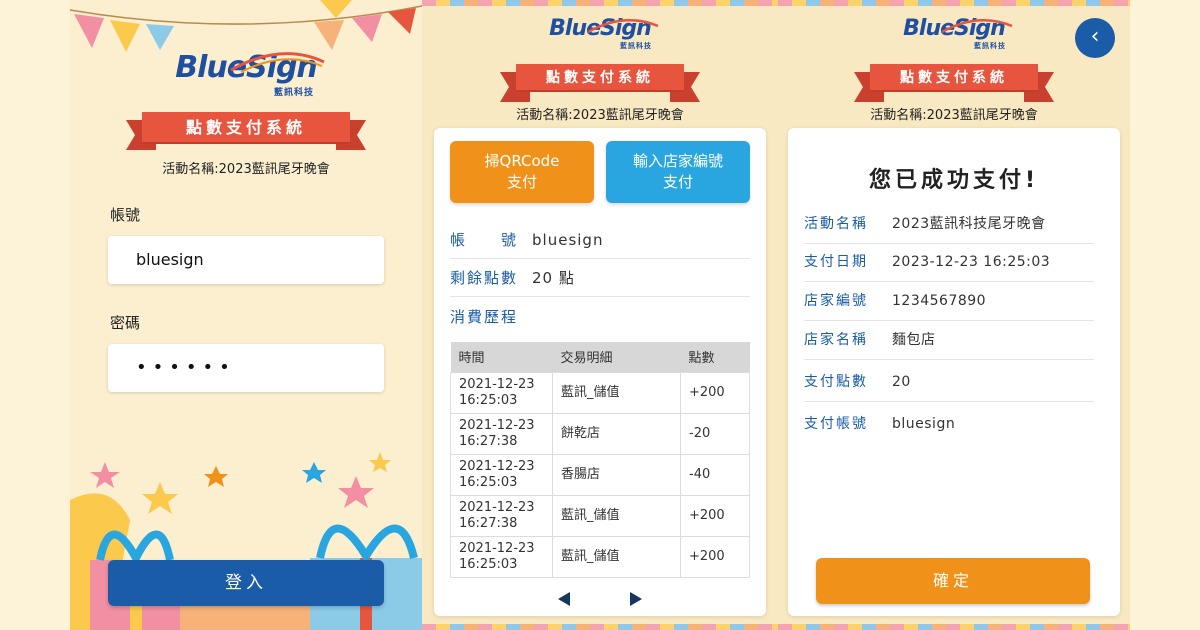  What do you see at coordinates (616, 433) in the screenshot?
I see `cell-detail: 餅乾店` at bounding box center [616, 433].